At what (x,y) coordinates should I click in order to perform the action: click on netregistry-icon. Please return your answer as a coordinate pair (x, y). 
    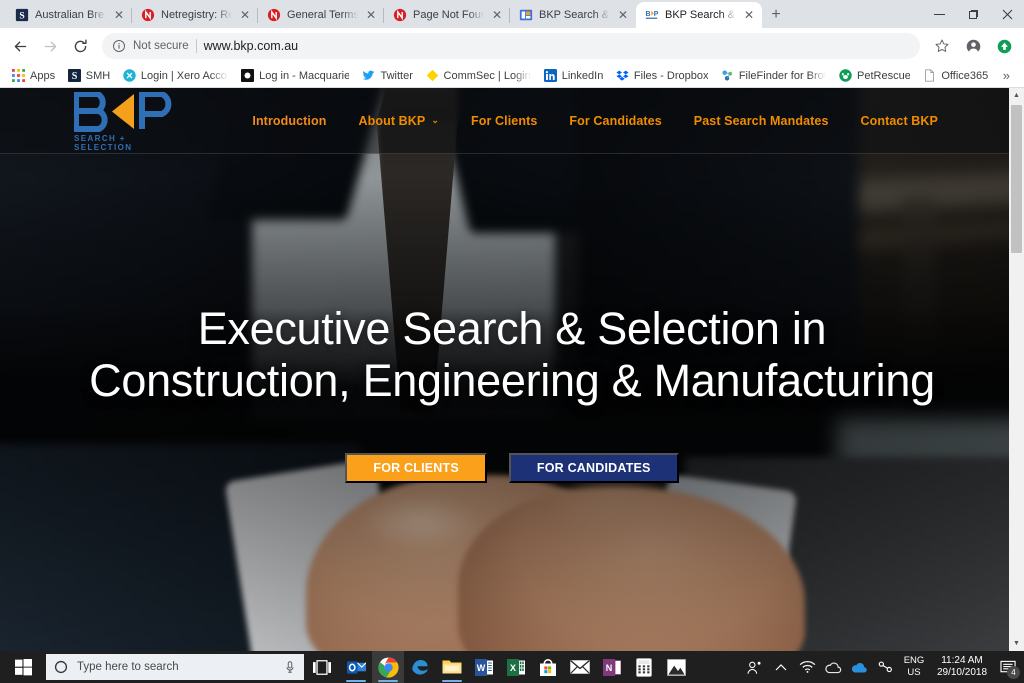
    Looking at the image, I should click on (400, 15).